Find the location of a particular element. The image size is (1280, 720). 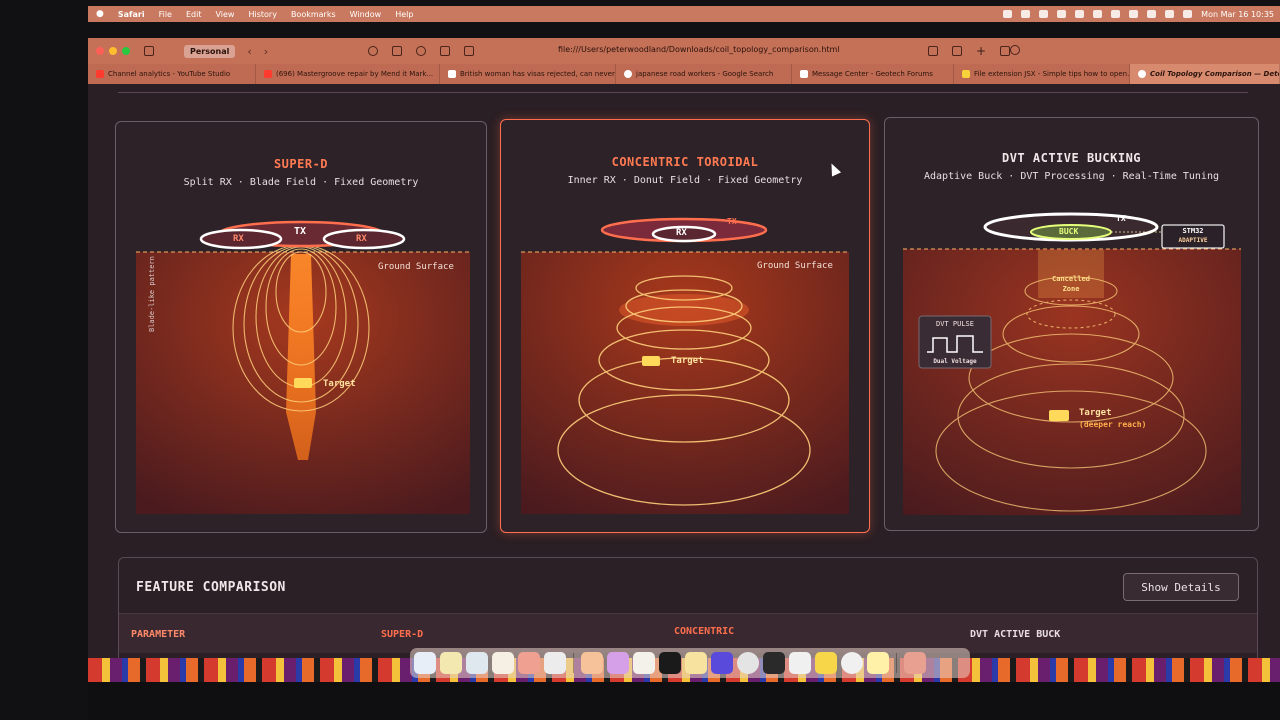

textedit-icon is located at coordinates (800, 663).